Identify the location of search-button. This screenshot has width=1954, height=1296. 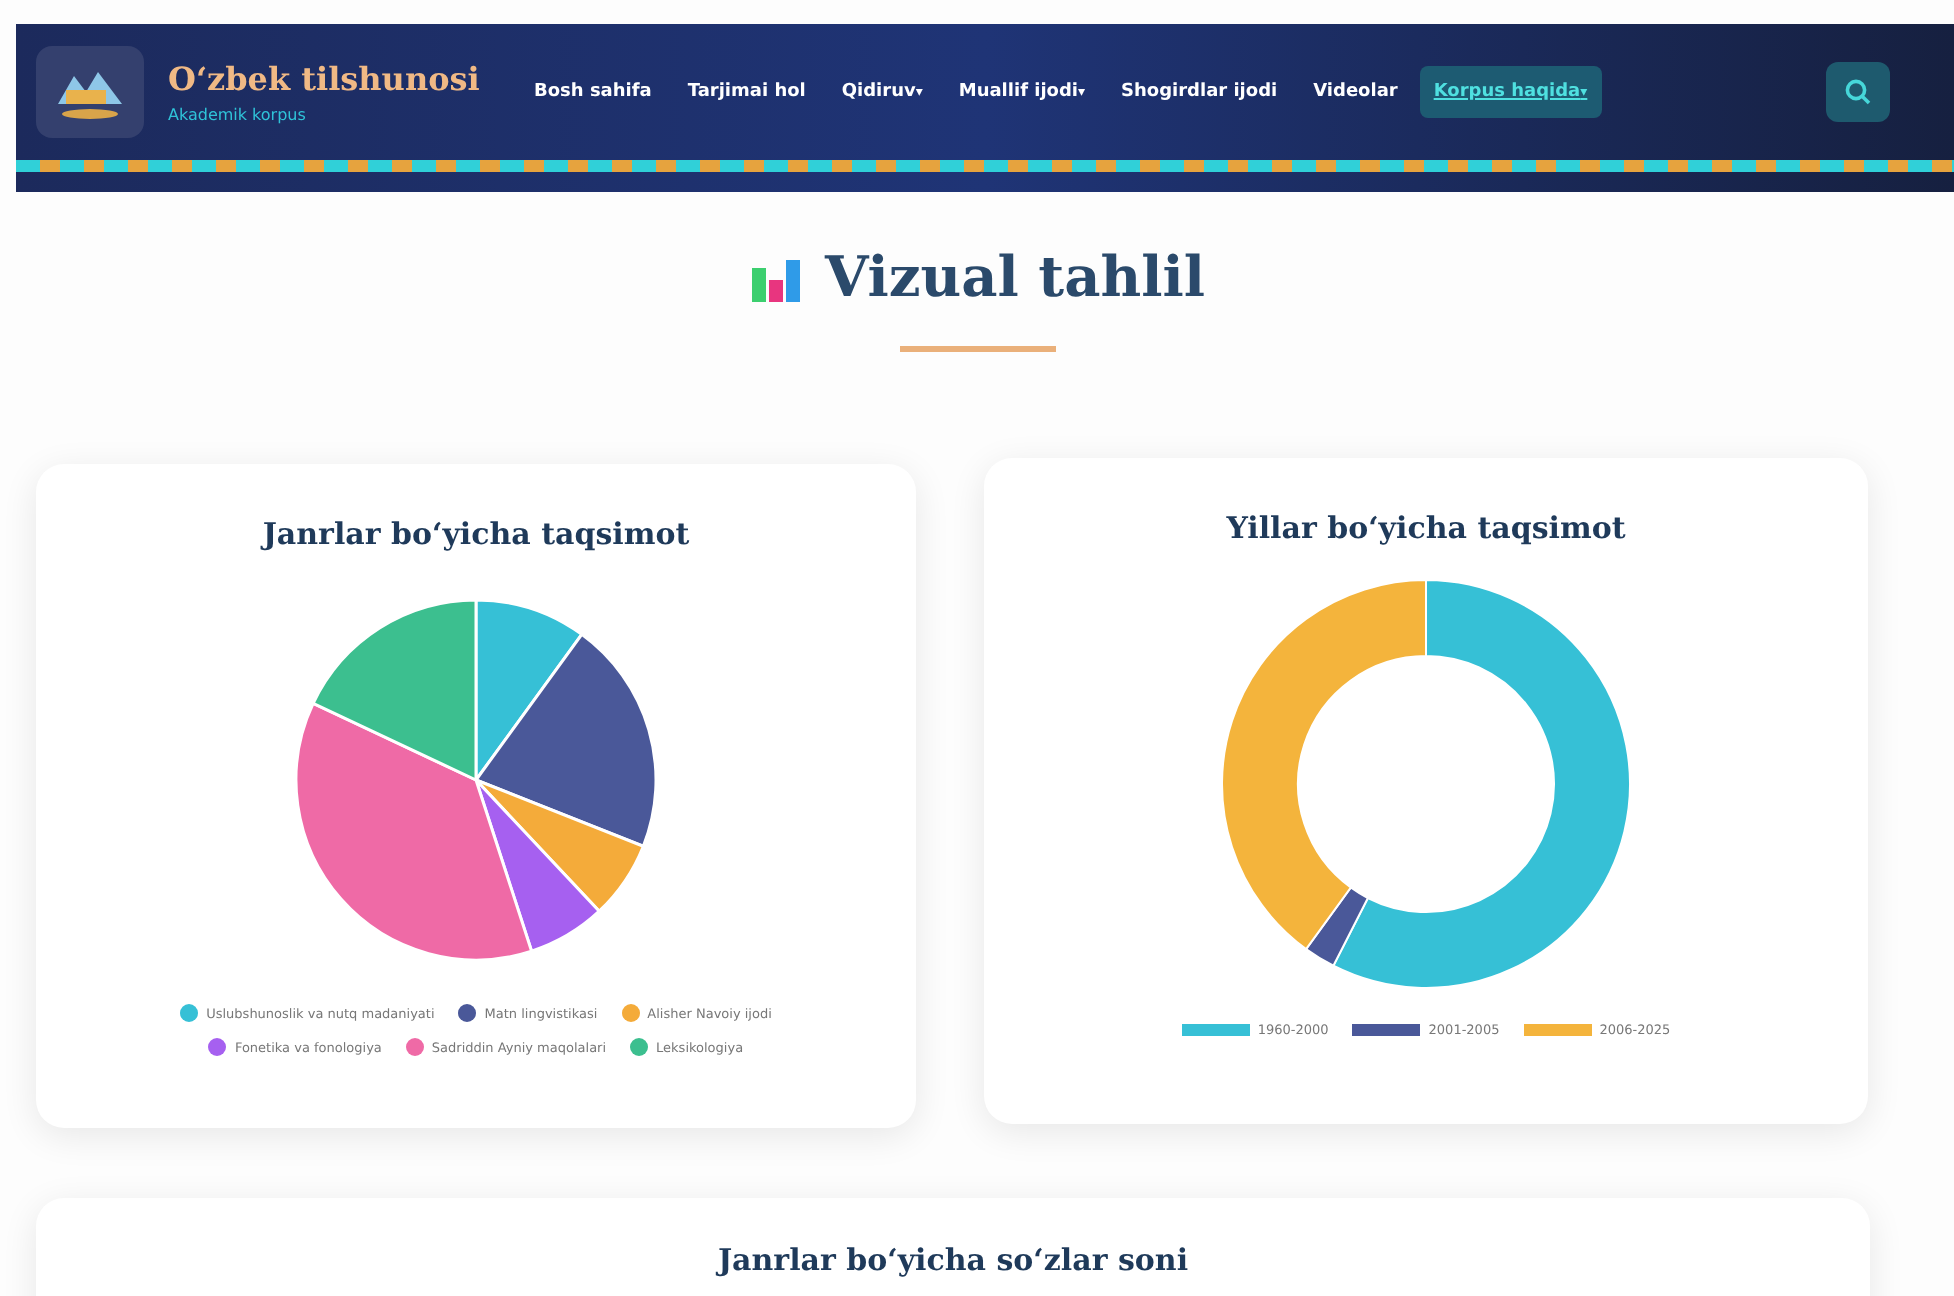
(1858, 92).